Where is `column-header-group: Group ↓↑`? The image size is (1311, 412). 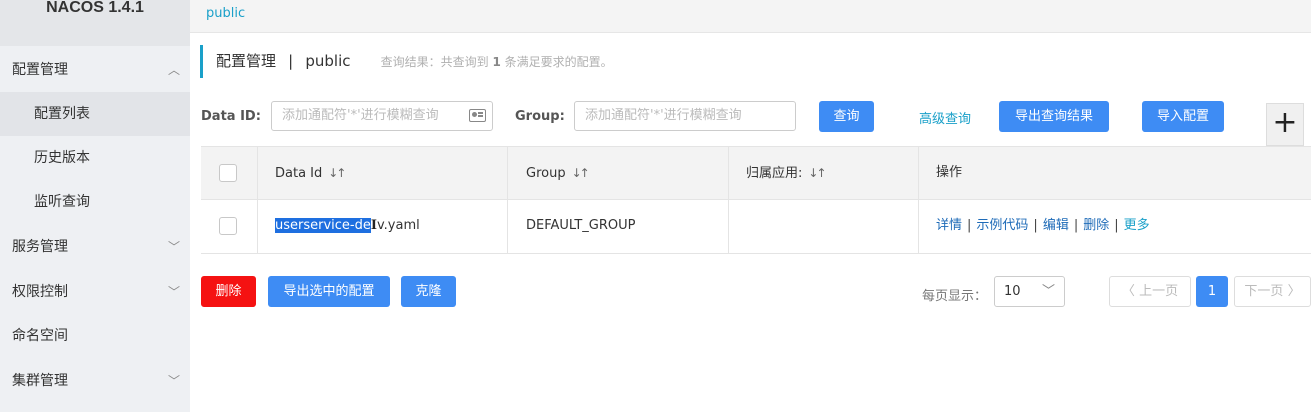 column-header-group: Group ↓↑ is located at coordinates (558, 173).